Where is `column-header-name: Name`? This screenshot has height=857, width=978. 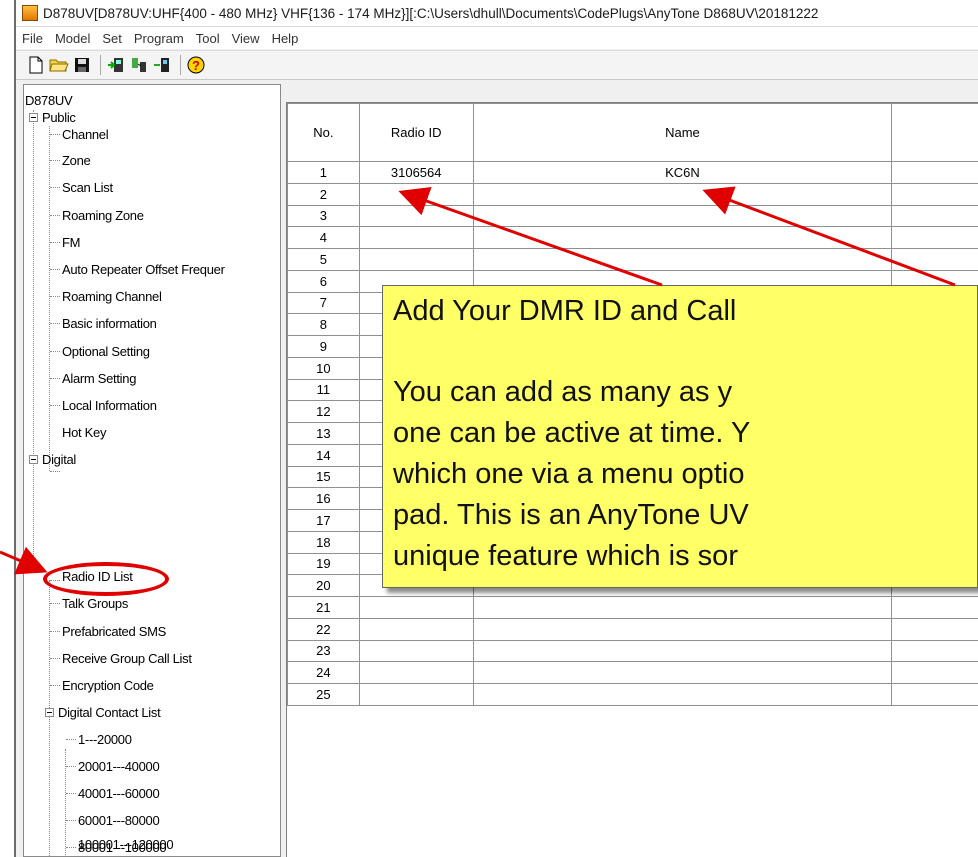
column-header-name: Name is located at coordinates (682, 132).